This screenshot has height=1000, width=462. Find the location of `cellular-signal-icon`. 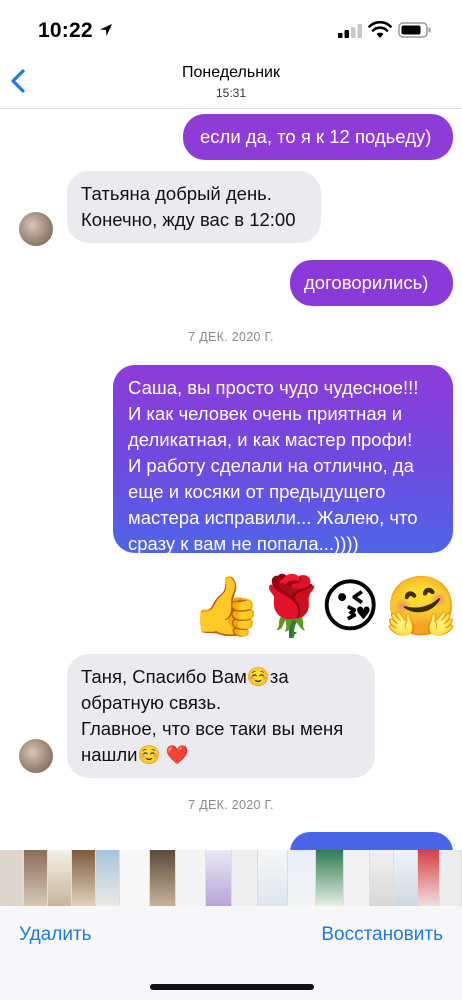

cellular-signal-icon is located at coordinates (350, 31).